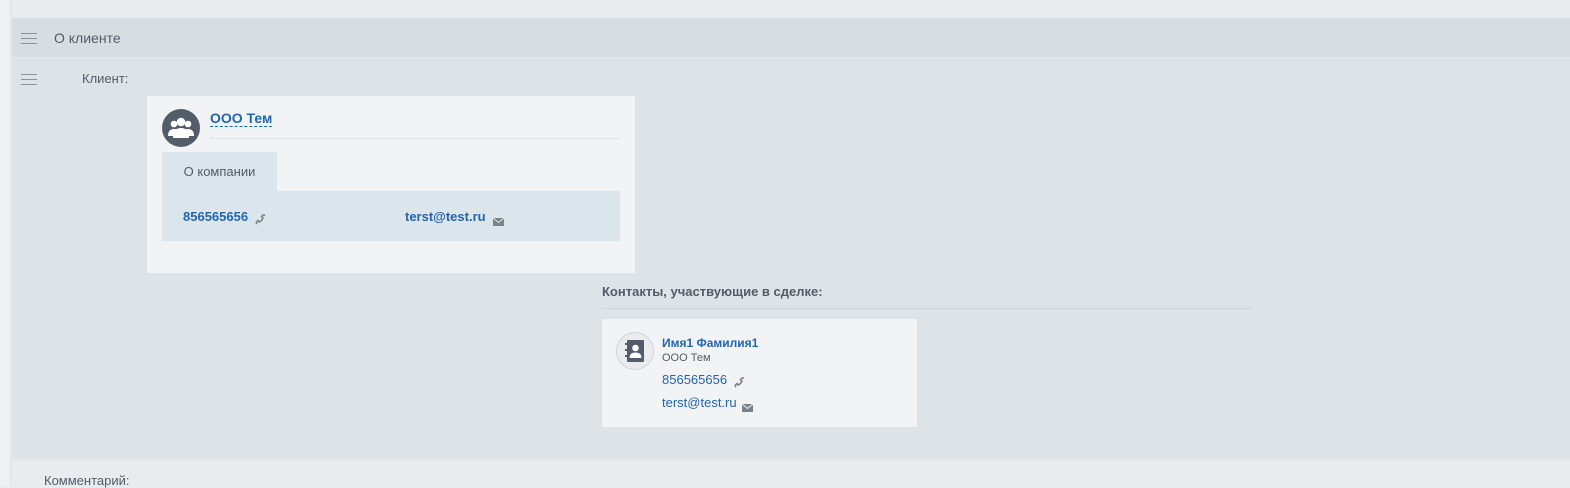 The image size is (1570, 488). I want to click on tab-about-company: О компании, so click(219, 171).